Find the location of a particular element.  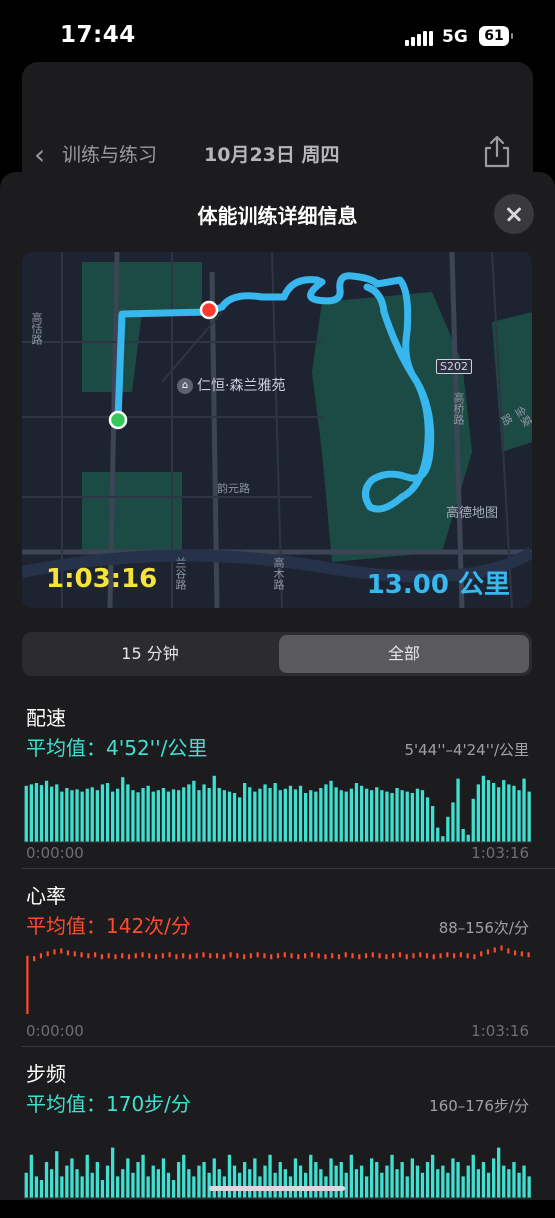

back-chevron-icon: ‹ is located at coordinates (39, 154).